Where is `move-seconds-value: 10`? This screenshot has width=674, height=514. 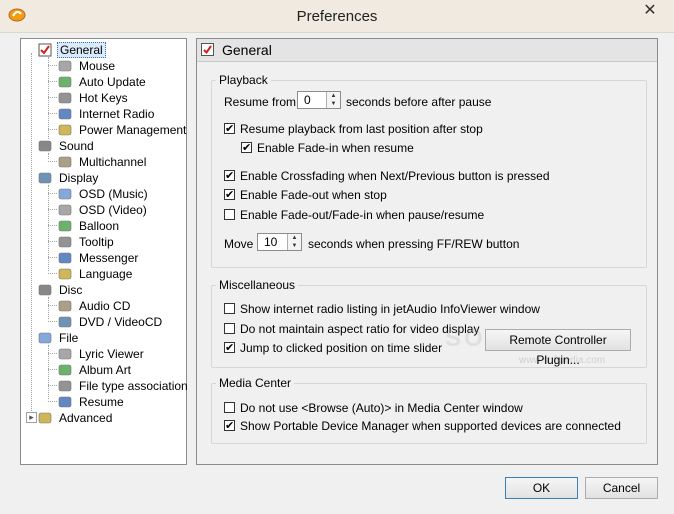
move-seconds-value: 10 is located at coordinates (271, 242).